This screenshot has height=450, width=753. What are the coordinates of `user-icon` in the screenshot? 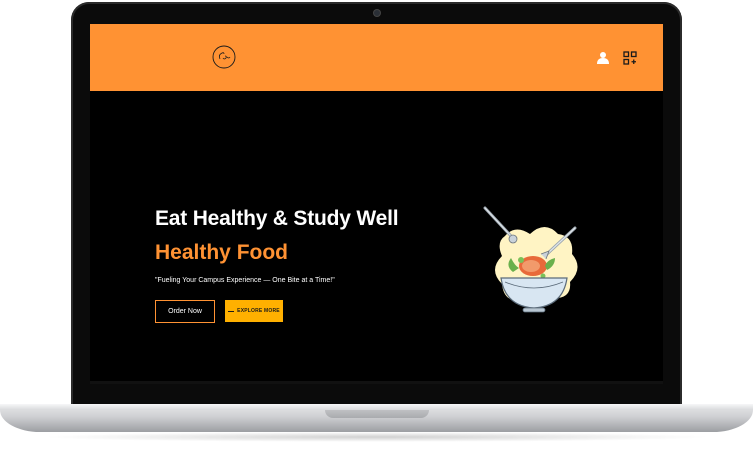 It's located at (603, 58).